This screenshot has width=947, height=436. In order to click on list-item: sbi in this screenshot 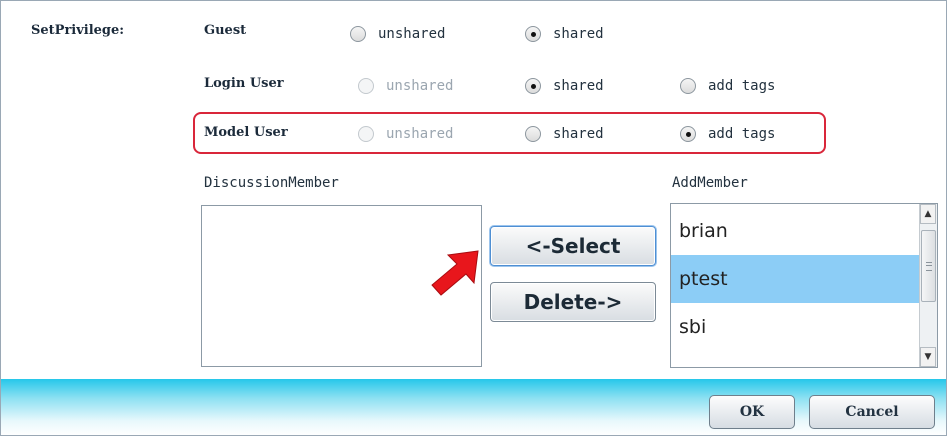, I will do `click(804, 327)`.